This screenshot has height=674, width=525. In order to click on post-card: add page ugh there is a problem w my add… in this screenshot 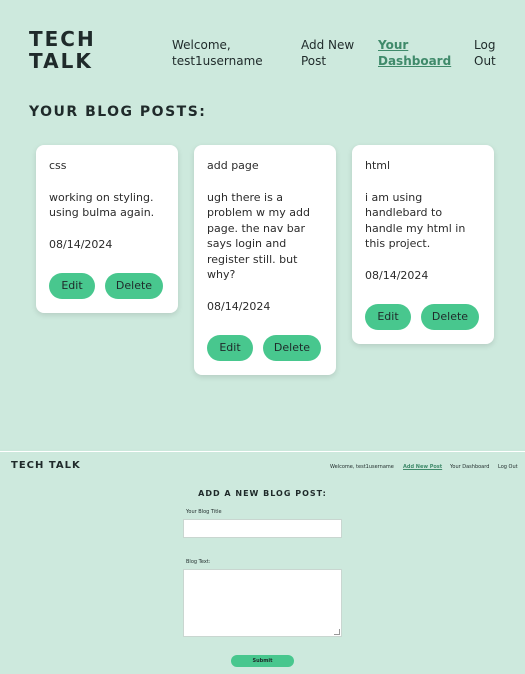, I will do `click(265, 260)`.